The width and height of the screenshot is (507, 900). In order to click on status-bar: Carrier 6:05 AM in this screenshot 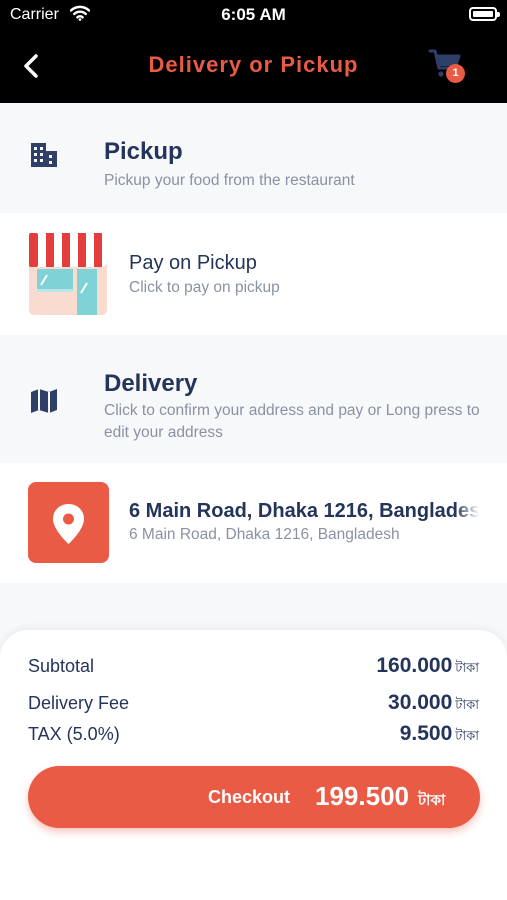, I will do `click(253, 15)`.